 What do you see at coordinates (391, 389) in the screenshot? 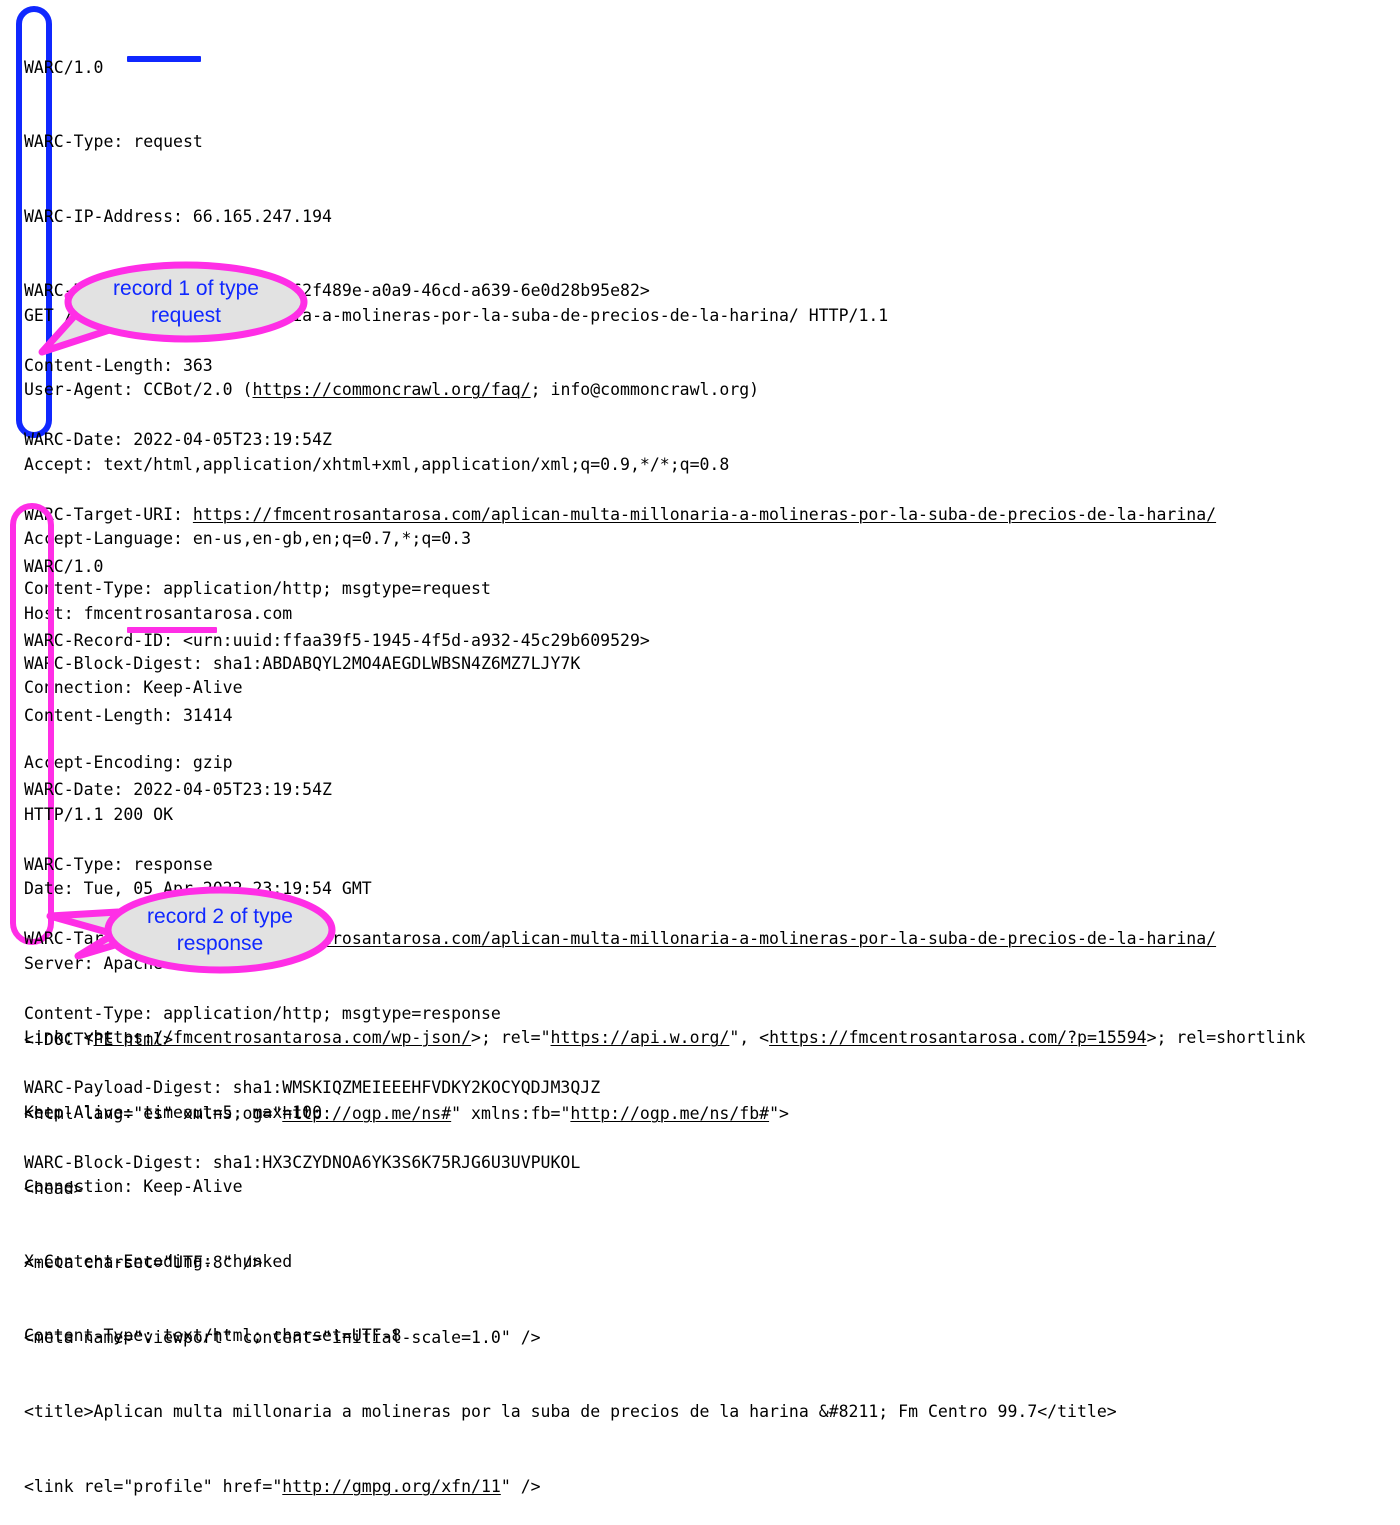
I see `commoncrawl-faq-link: https://commoncrawl.org/faq/` at bounding box center [391, 389].